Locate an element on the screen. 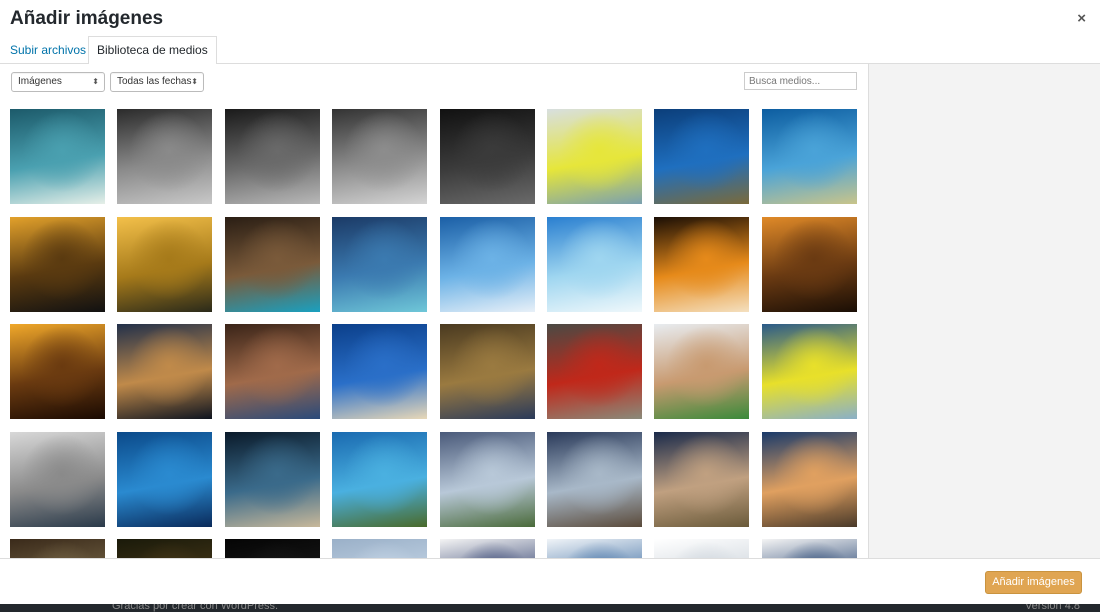  attachment-thumbnail-paraglider-hill is located at coordinates (487, 371).